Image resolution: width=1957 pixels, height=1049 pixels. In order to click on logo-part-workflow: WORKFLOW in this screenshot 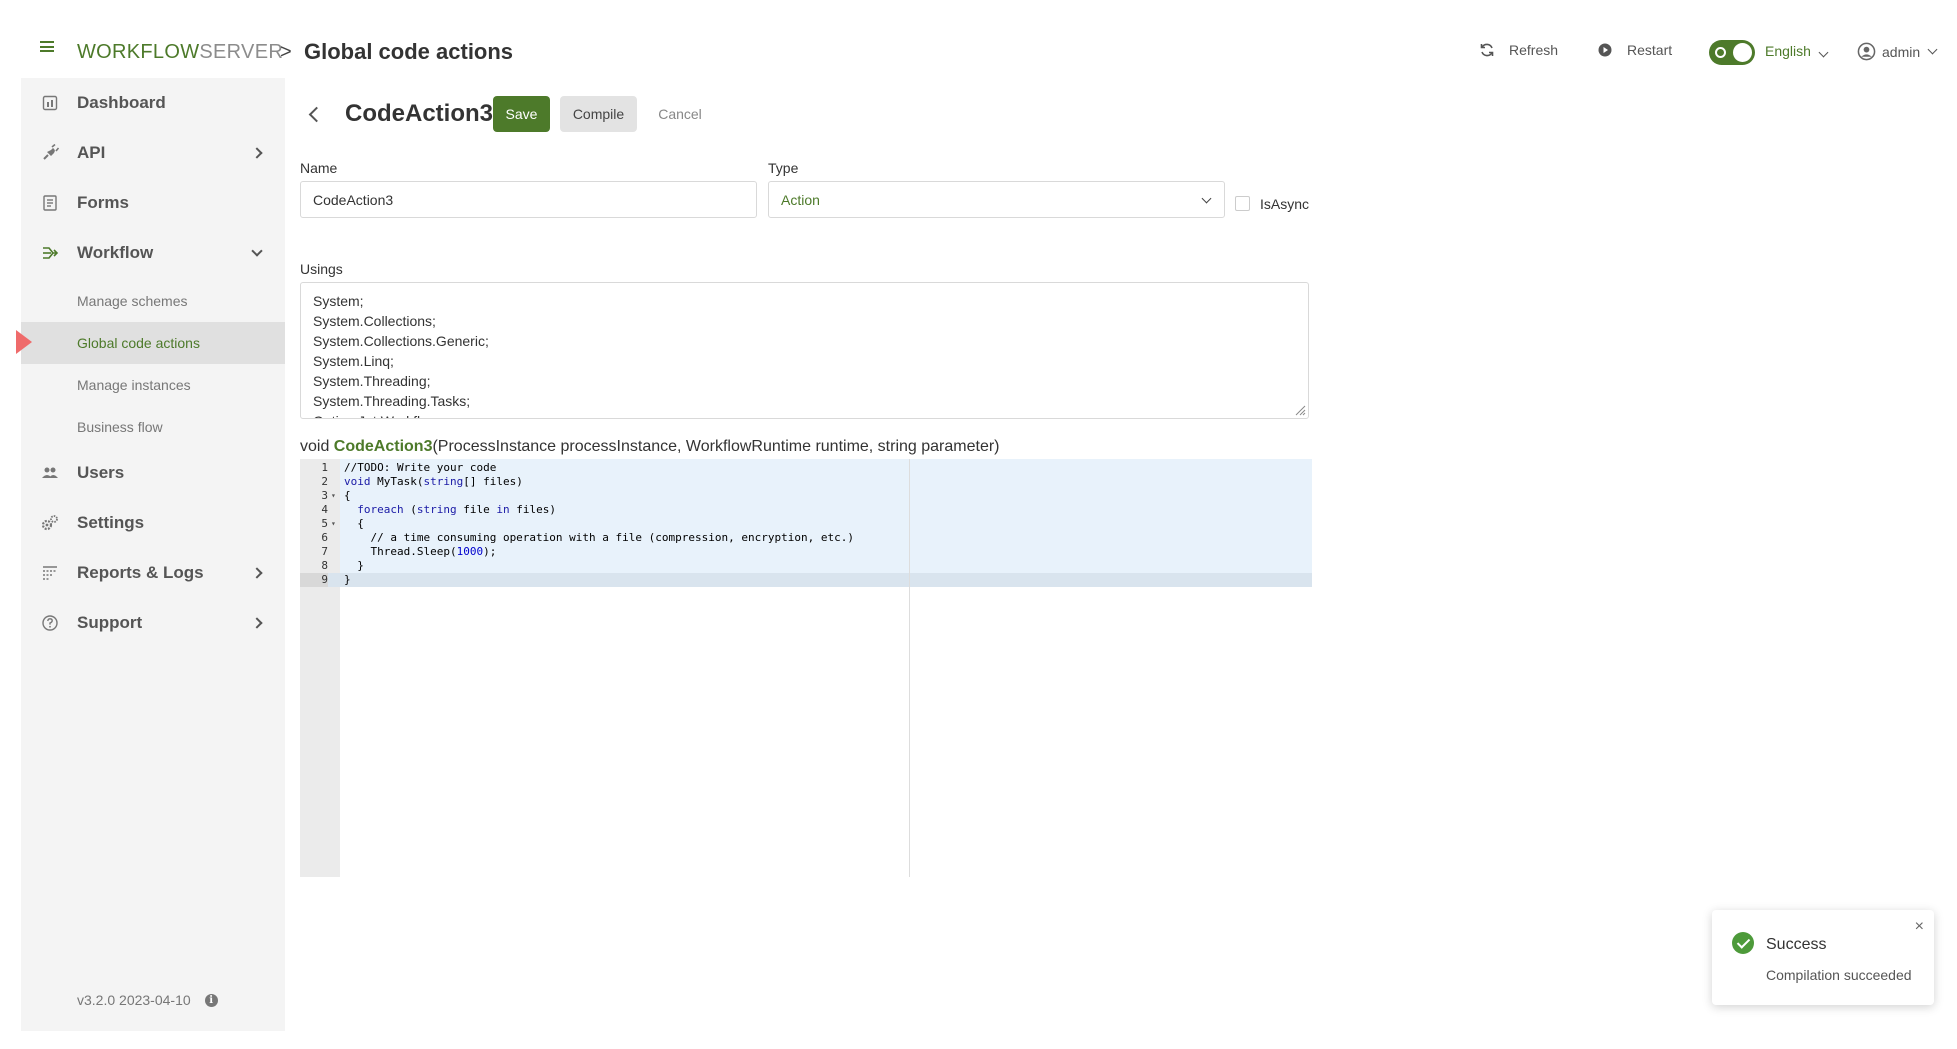, I will do `click(138, 52)`.